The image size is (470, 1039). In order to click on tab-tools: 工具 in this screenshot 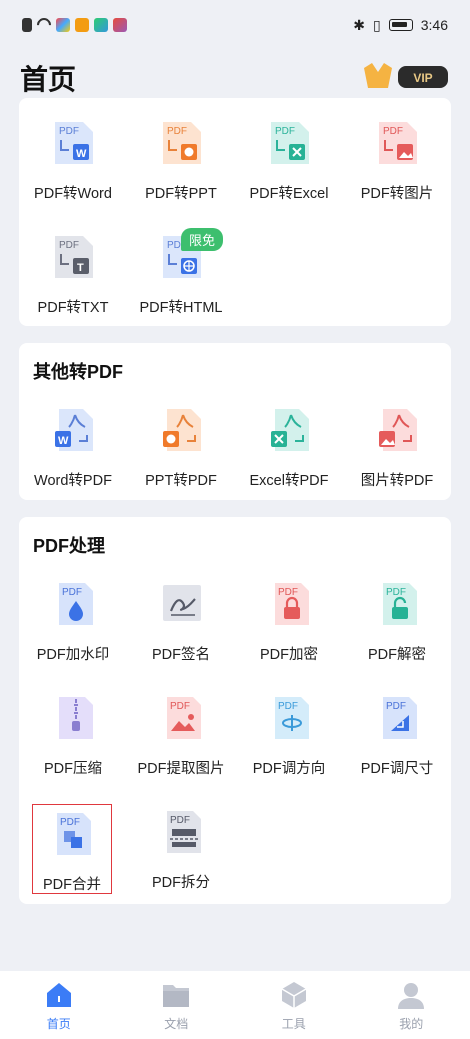, I will do `click(294, 1005)`.